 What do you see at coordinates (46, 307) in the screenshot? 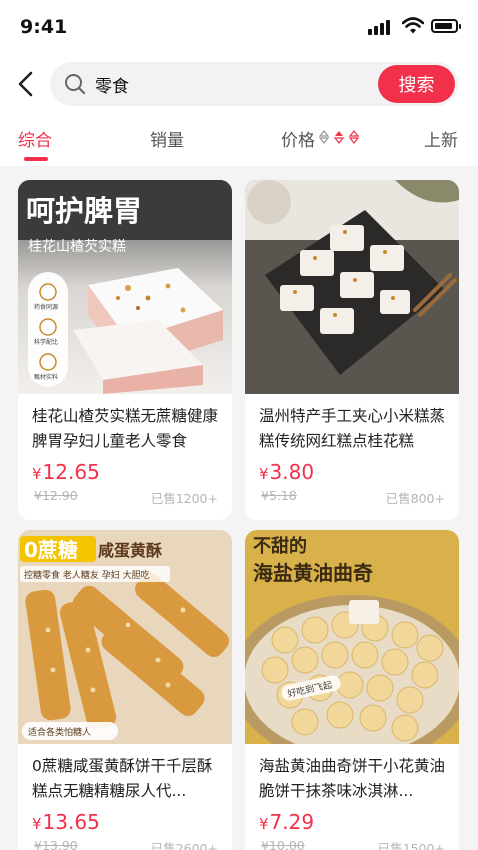
I see `image-badge: 药食同源` at bounding box center [46, 307].